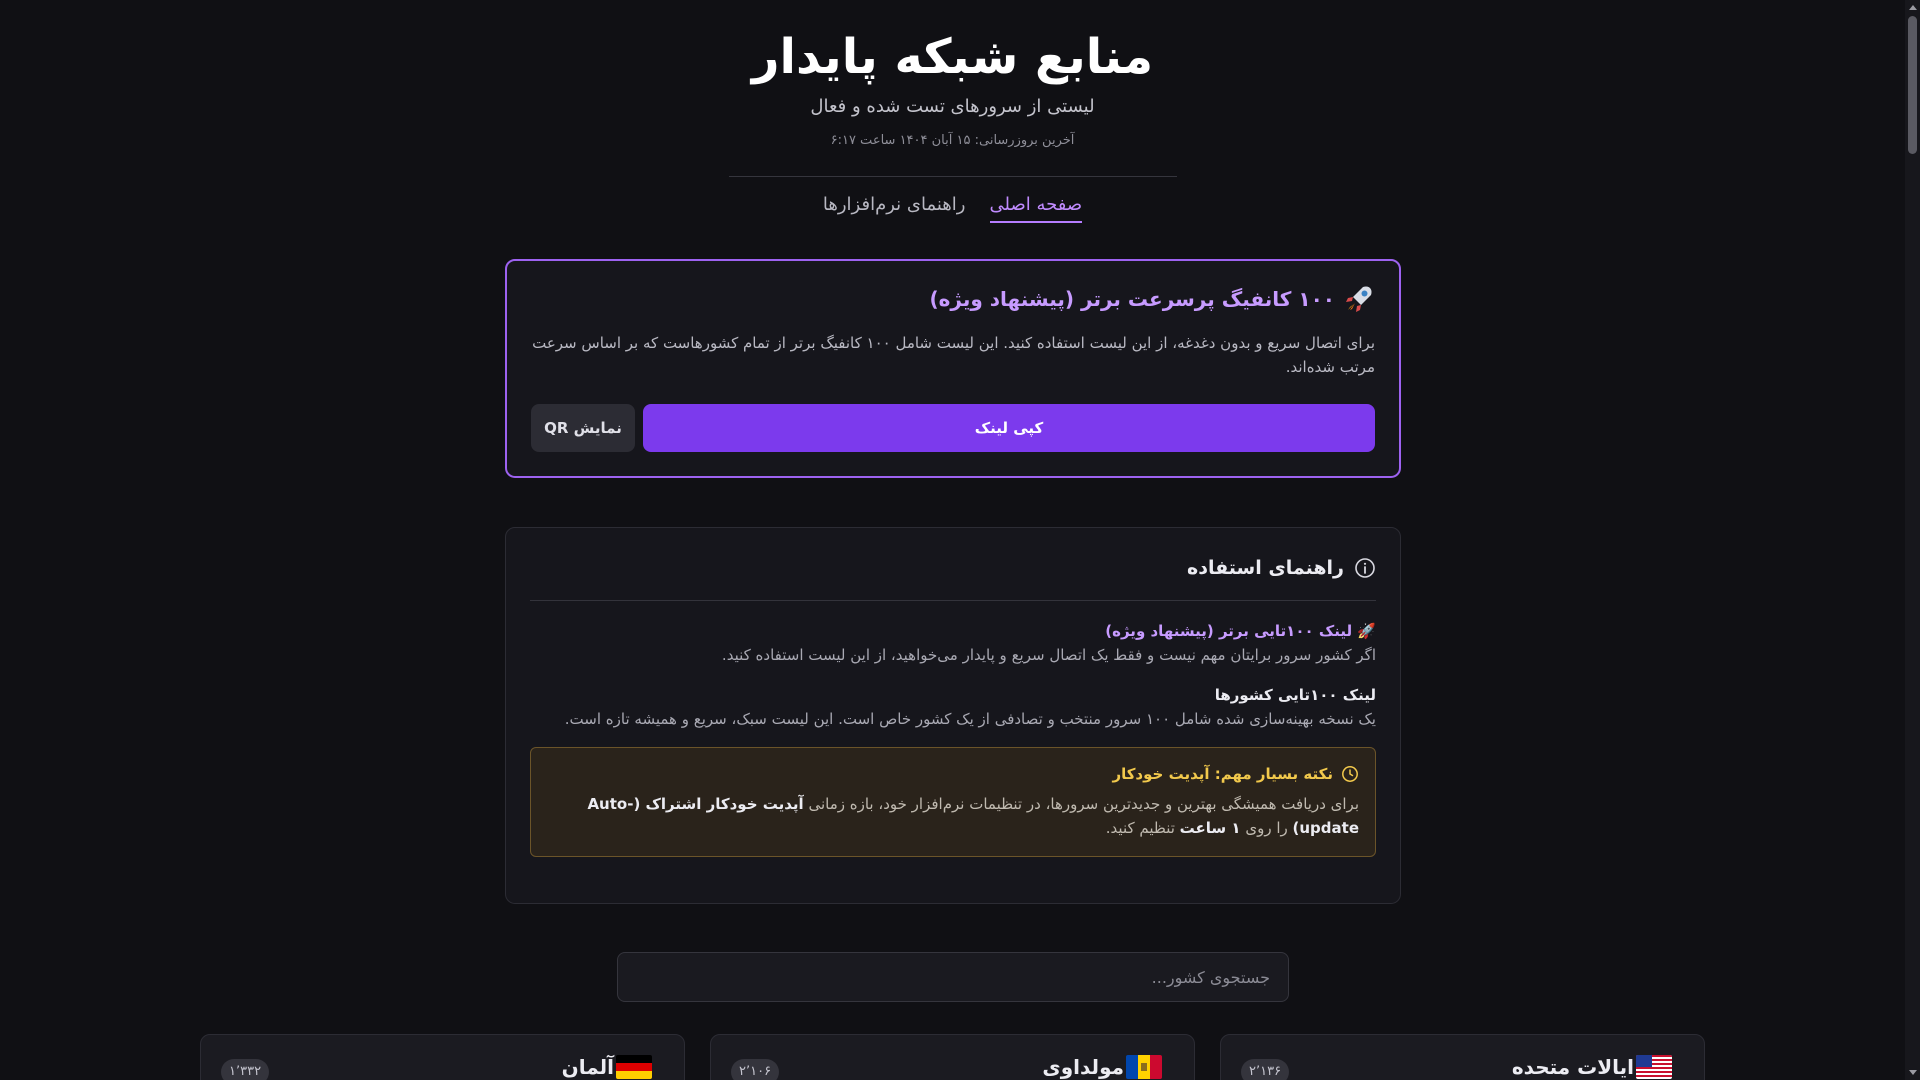 Image resolution: width=1920 pixels, height=1080 pixels. I want to click on guide-title: راهنمای استفاده, so click(1265, 568).